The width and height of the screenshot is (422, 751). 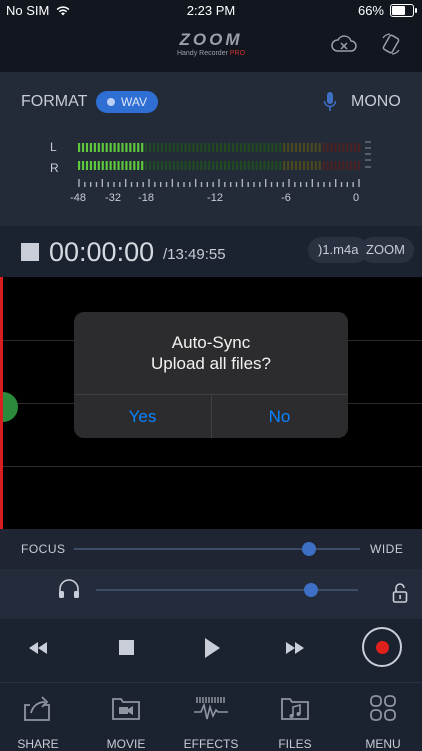 What do you see at coordinates (126, 709) in the screenshot?
I see `movie-icon` at bounding box center [126, 709].